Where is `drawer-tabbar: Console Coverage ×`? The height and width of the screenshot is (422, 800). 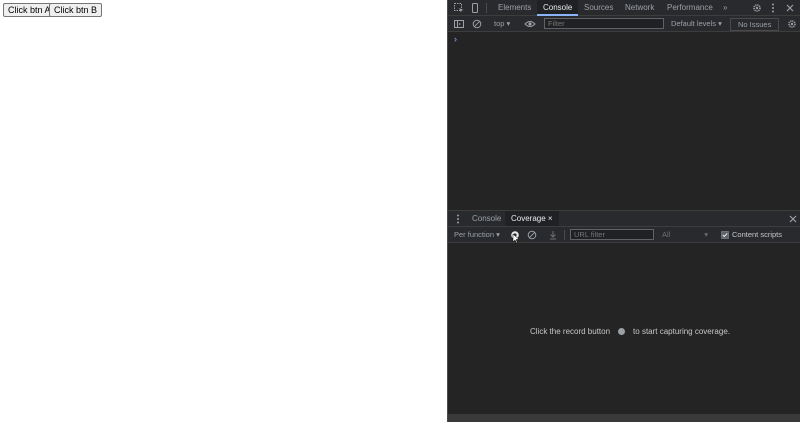
drawer-tabbar: Console Coverage × is located at coordinates (624, 218).